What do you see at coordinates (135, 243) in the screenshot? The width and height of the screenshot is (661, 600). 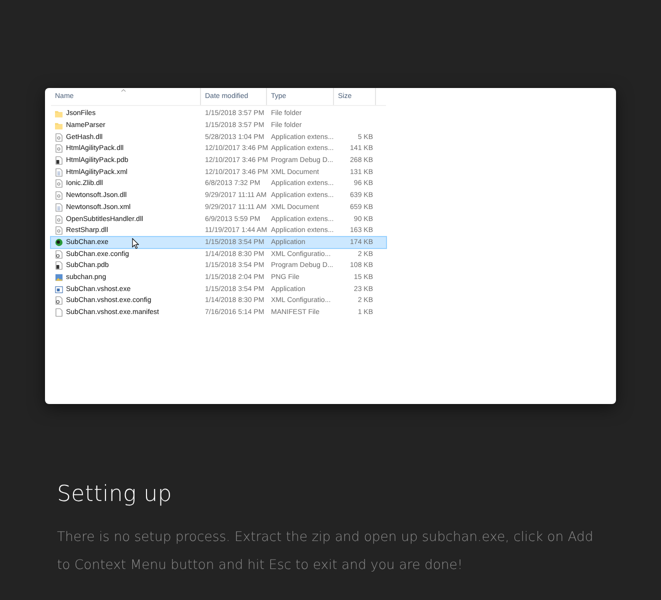 I see `mouse-pointer-icon` at bounding box center [135, 243].